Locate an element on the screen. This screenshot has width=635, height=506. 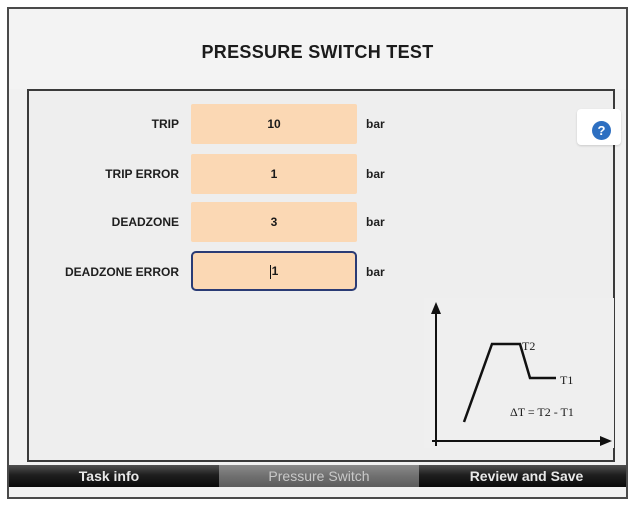
help-icon: ? is located at coordinates (601, 130).